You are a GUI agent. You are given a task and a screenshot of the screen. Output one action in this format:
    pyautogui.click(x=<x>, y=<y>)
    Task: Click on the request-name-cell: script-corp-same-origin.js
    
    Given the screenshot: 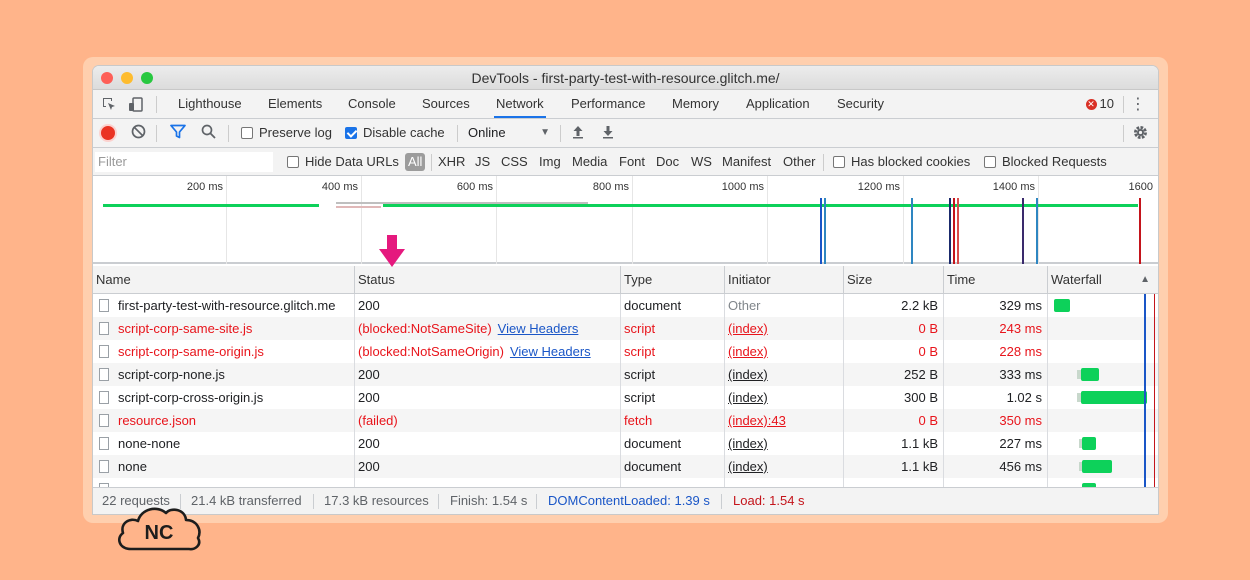 What is the action you would take?
    pyautogui.click(x=224, y=351)
    